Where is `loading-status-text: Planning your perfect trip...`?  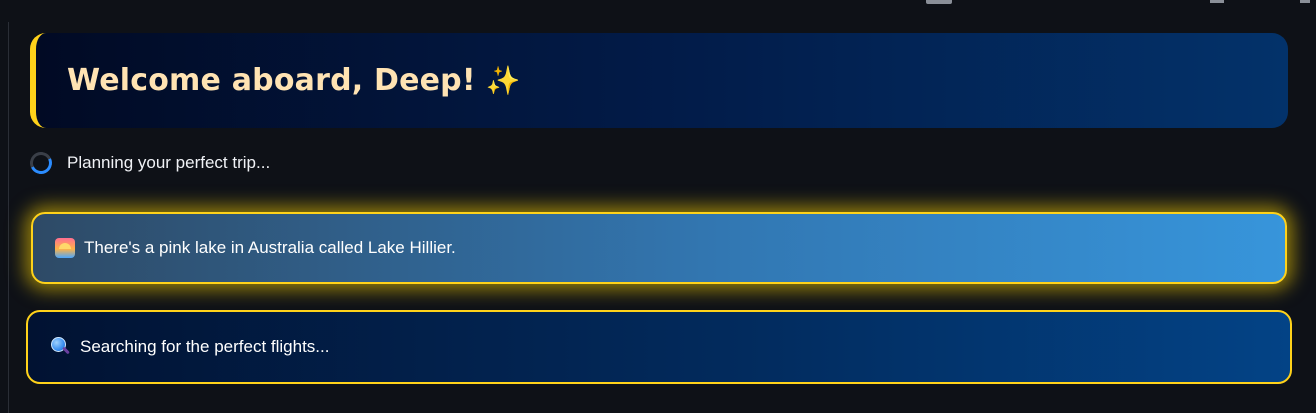 loading-status-text: Planning your perfect trip... is located at coordinates (169, 162).